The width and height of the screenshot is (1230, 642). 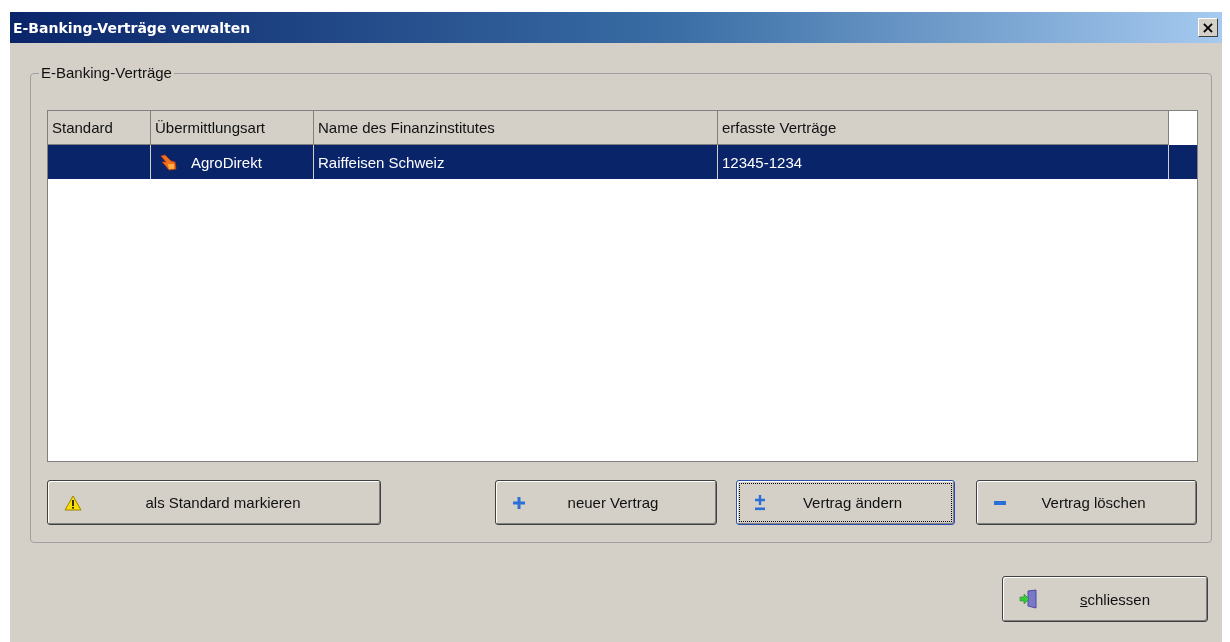 I want to click on close-button: schliessen, so click(x=1105, y=599).